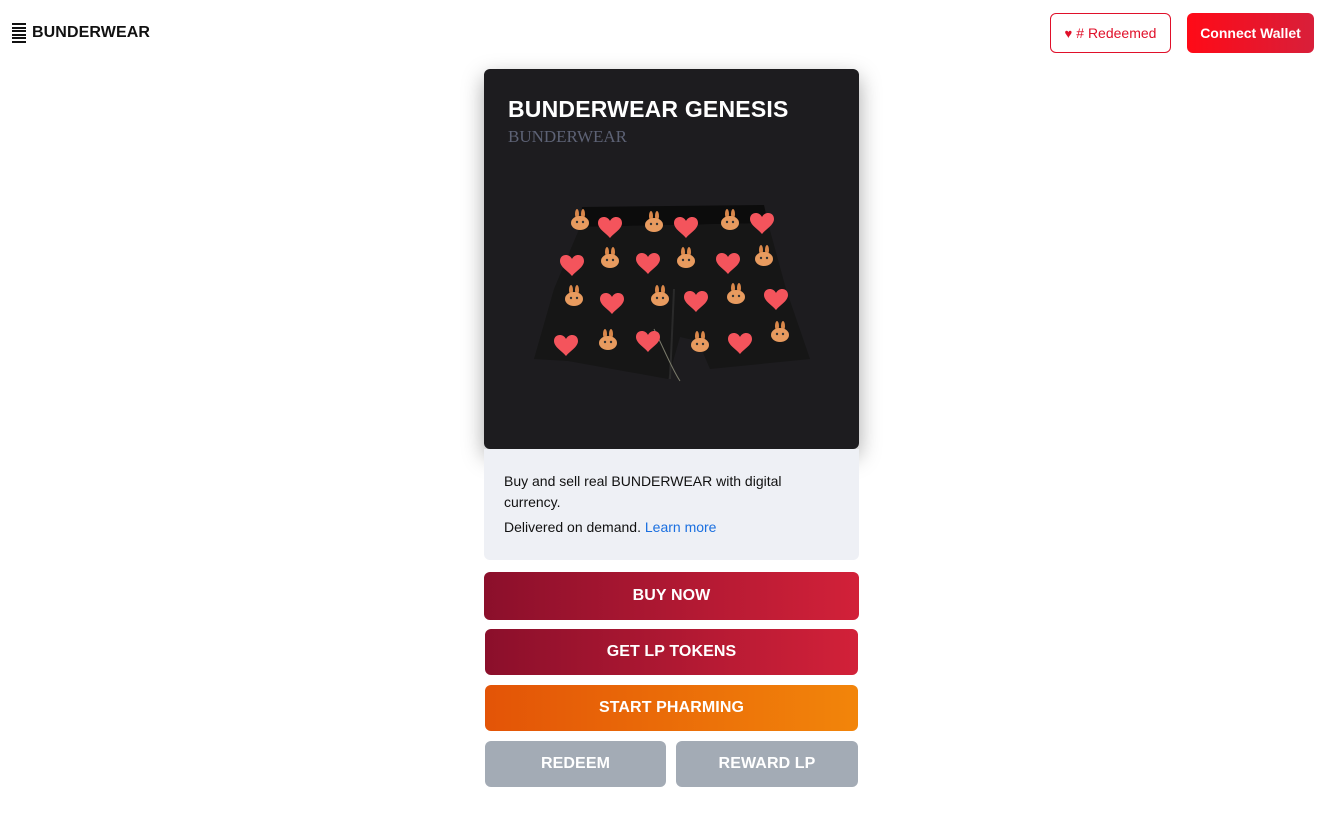 The width and height of the screenshot is (1341, 834). I want to click on start-pharming-button: START PHARMING, so click(671, 708).